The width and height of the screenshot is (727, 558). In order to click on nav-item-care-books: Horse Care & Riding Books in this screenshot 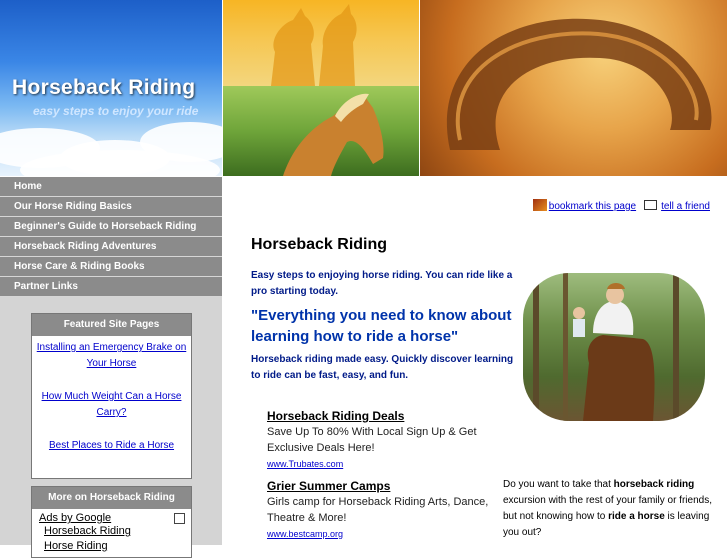, I will do `click(111, 267)`.